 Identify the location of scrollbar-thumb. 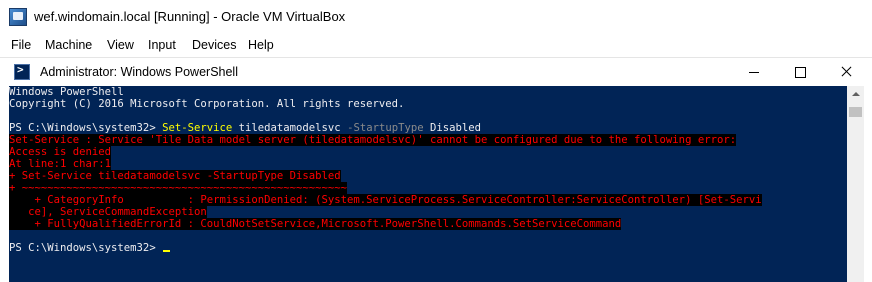
(855, 112).